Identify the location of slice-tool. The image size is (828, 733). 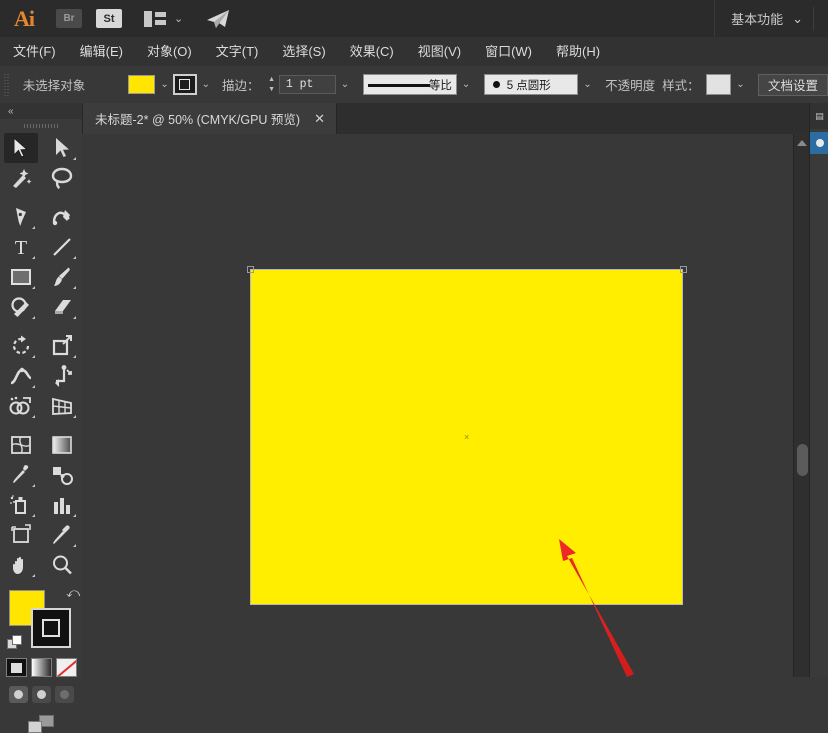
(62, 535).